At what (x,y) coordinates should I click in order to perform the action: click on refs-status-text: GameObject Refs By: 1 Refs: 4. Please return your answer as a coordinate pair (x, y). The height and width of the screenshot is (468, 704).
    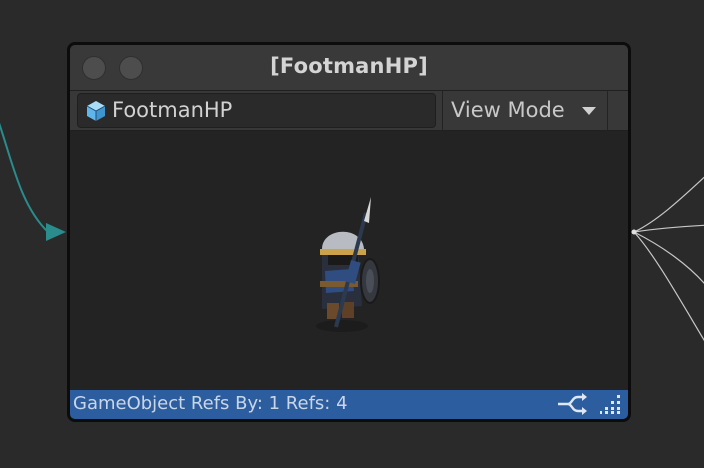
    Looking at the image, I should click on (210, 403).